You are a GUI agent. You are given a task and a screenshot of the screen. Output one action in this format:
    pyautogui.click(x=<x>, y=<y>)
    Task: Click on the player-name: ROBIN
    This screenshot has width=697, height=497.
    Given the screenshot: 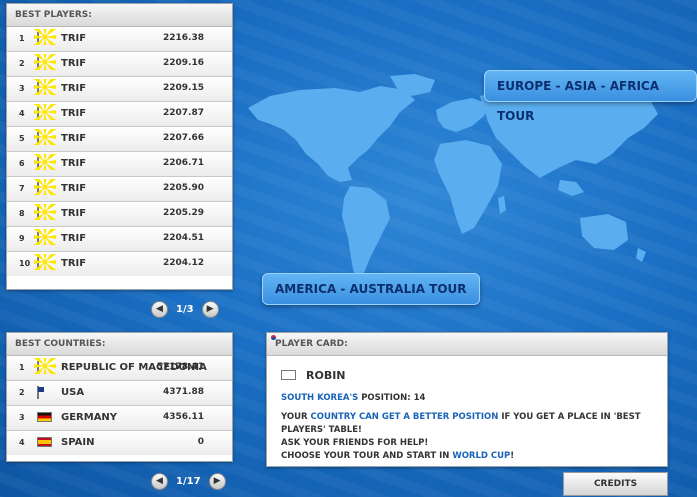 What is the action you would take?
    pyautogui.click(x=326, y=375)
    